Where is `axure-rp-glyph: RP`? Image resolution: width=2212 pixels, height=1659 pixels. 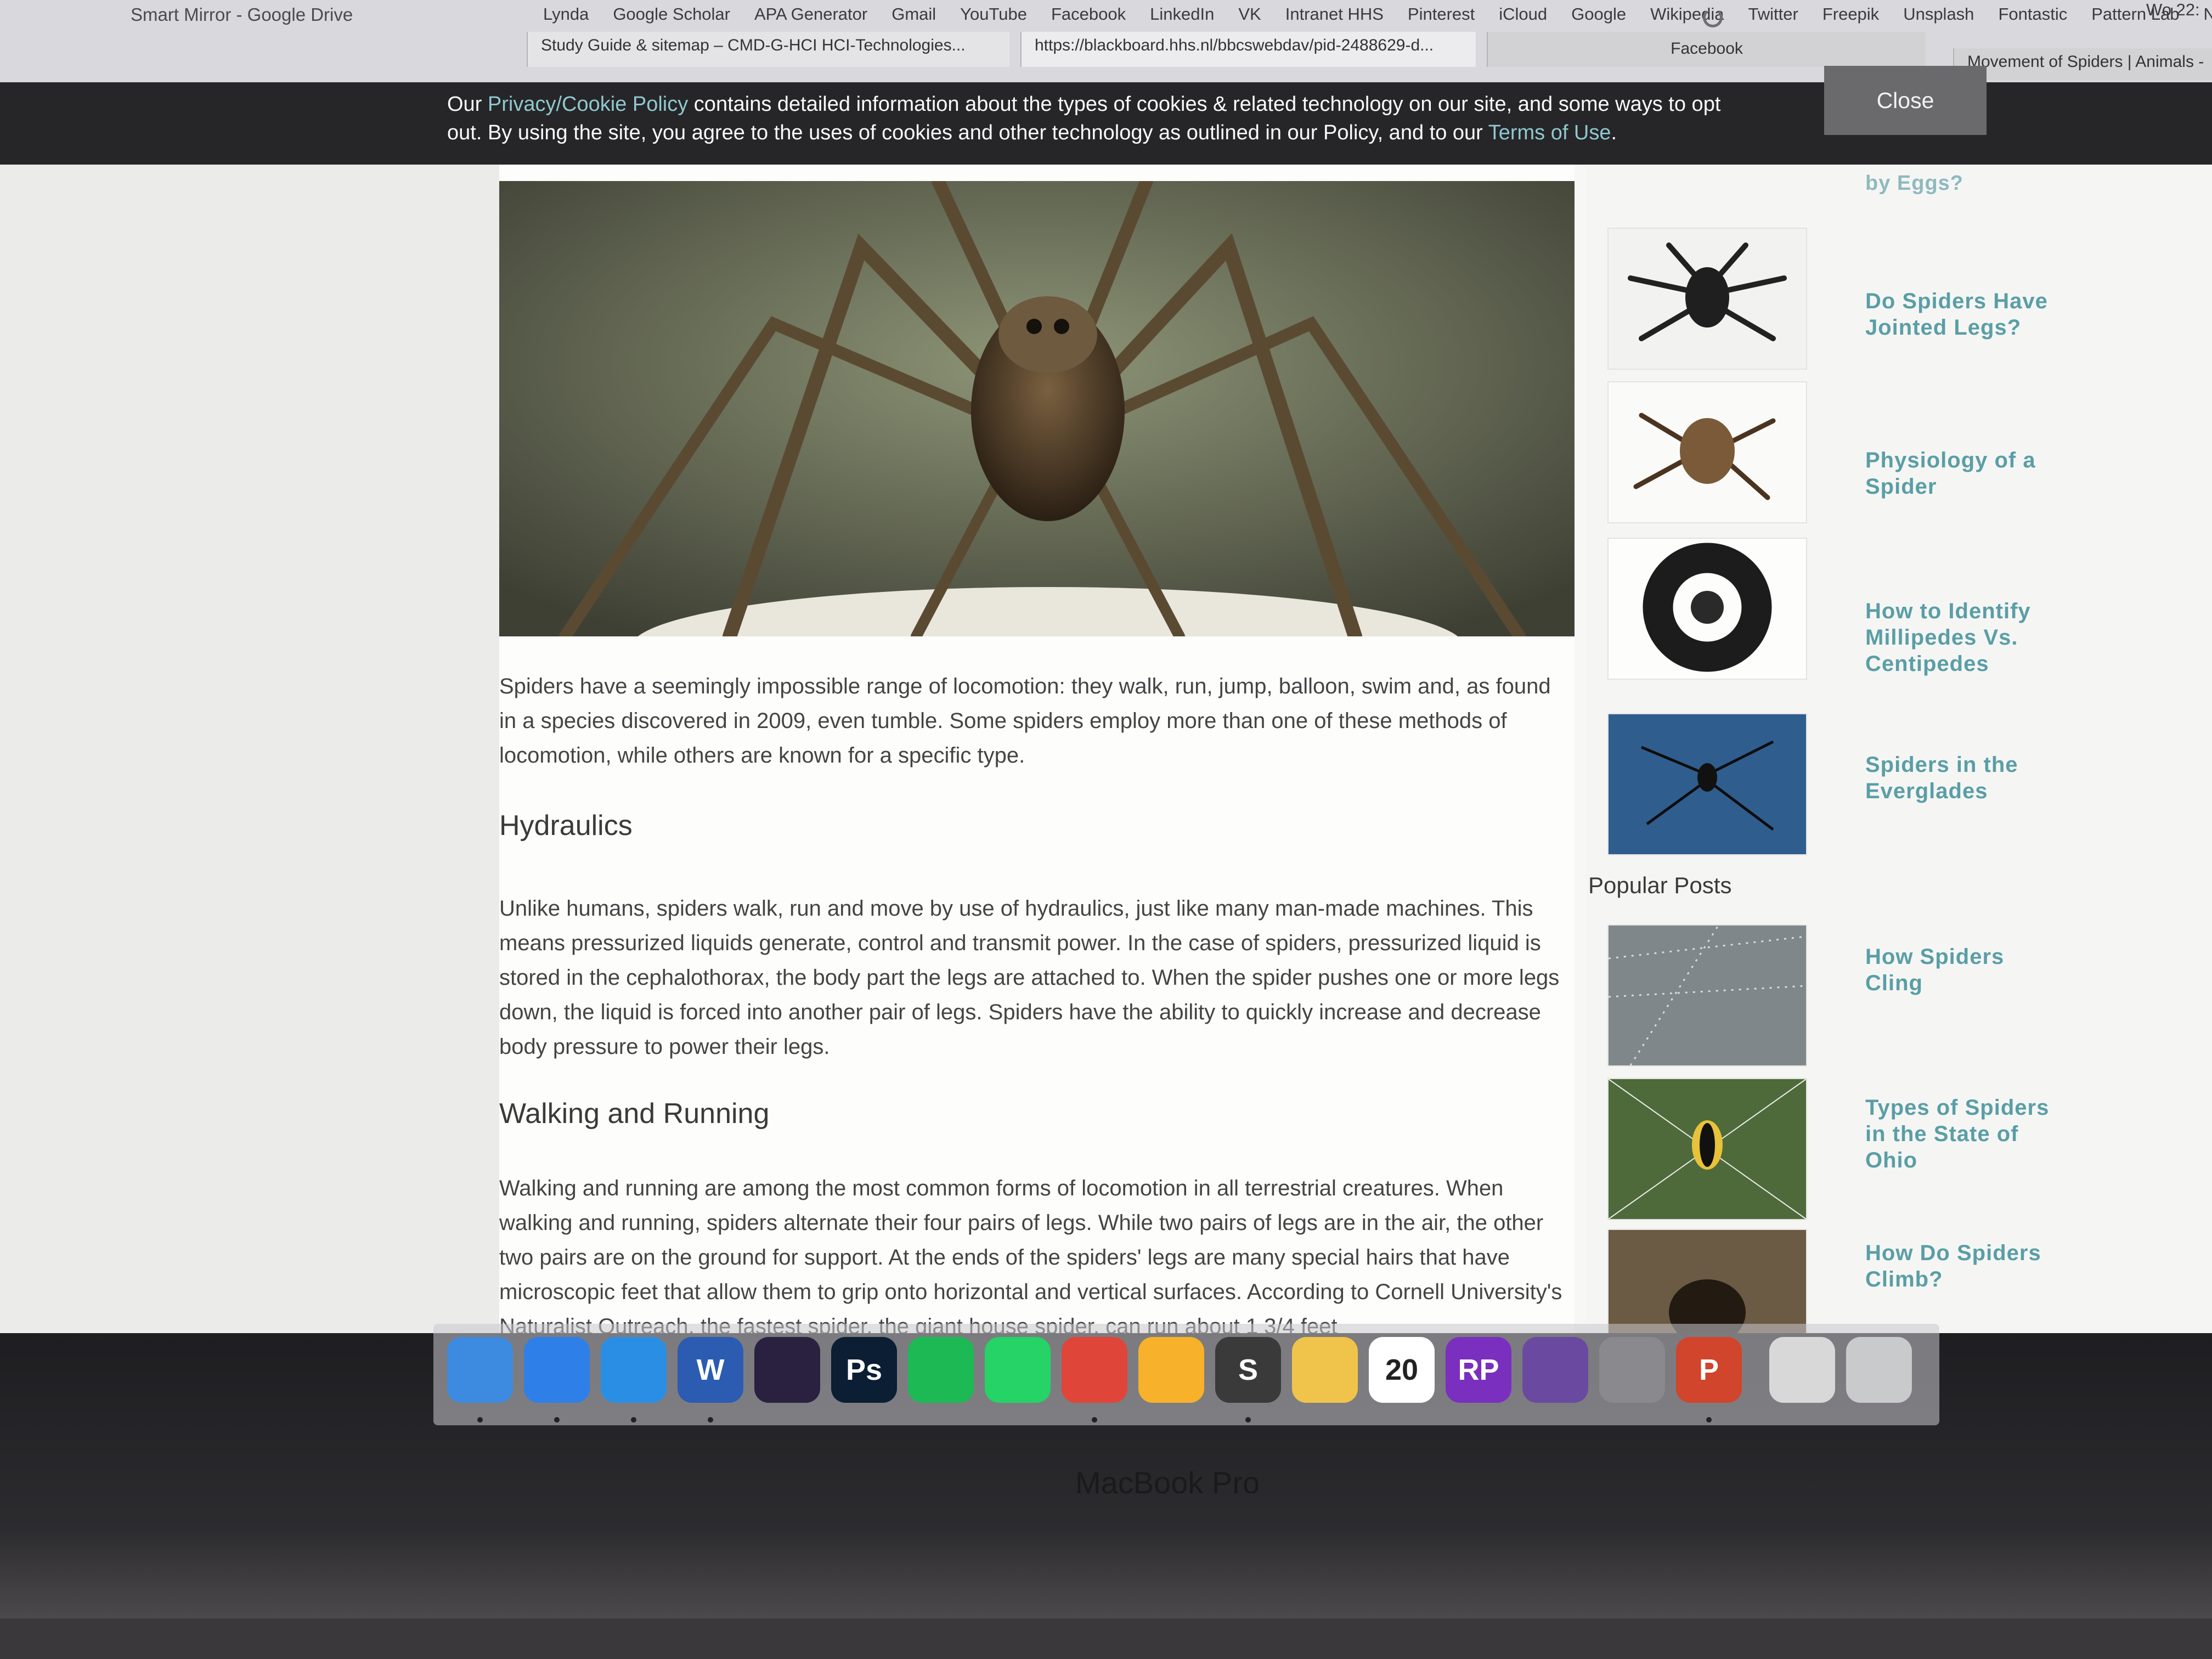
axure-rp-glyph: RP is located at coordinates (1479, 1369).